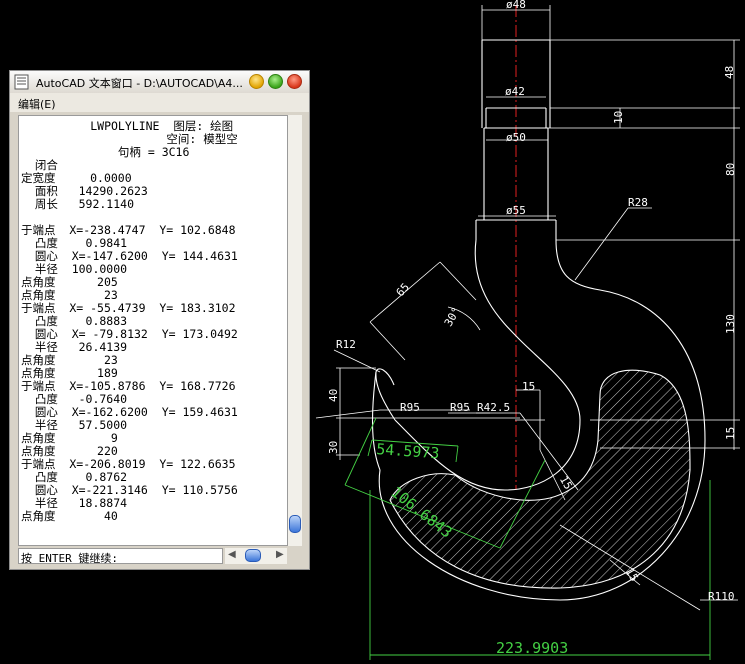 Image resolution: width=745 pixels, height=664 pixels. What do you see at coordinates (253, 555) in the screenshot?
I see `horizontal-scroll-thumb` at bounding box center [253, 555].